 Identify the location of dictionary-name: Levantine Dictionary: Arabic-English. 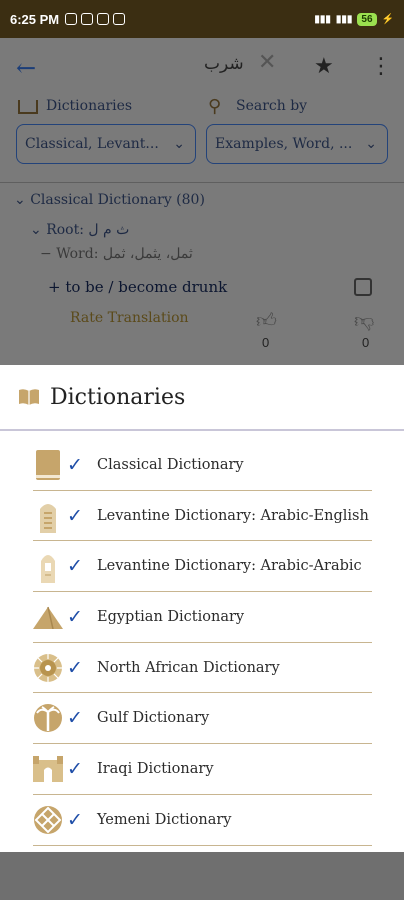
(233, 515).